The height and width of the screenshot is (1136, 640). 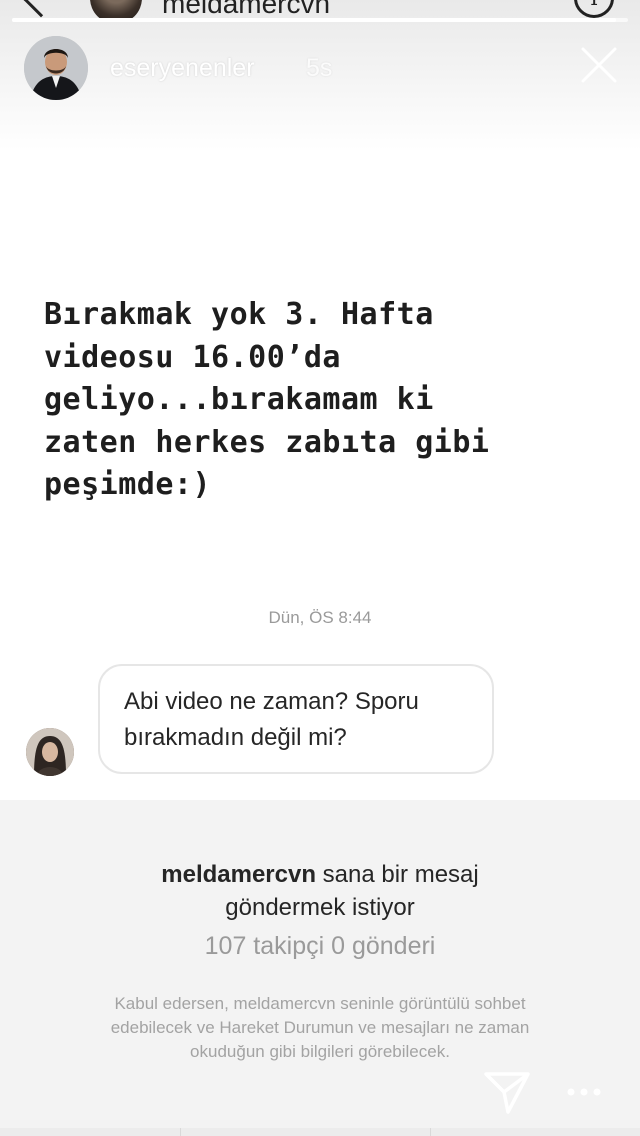 I want to click on story-header: eseryenenler 5s, so click(x=322, y=68).